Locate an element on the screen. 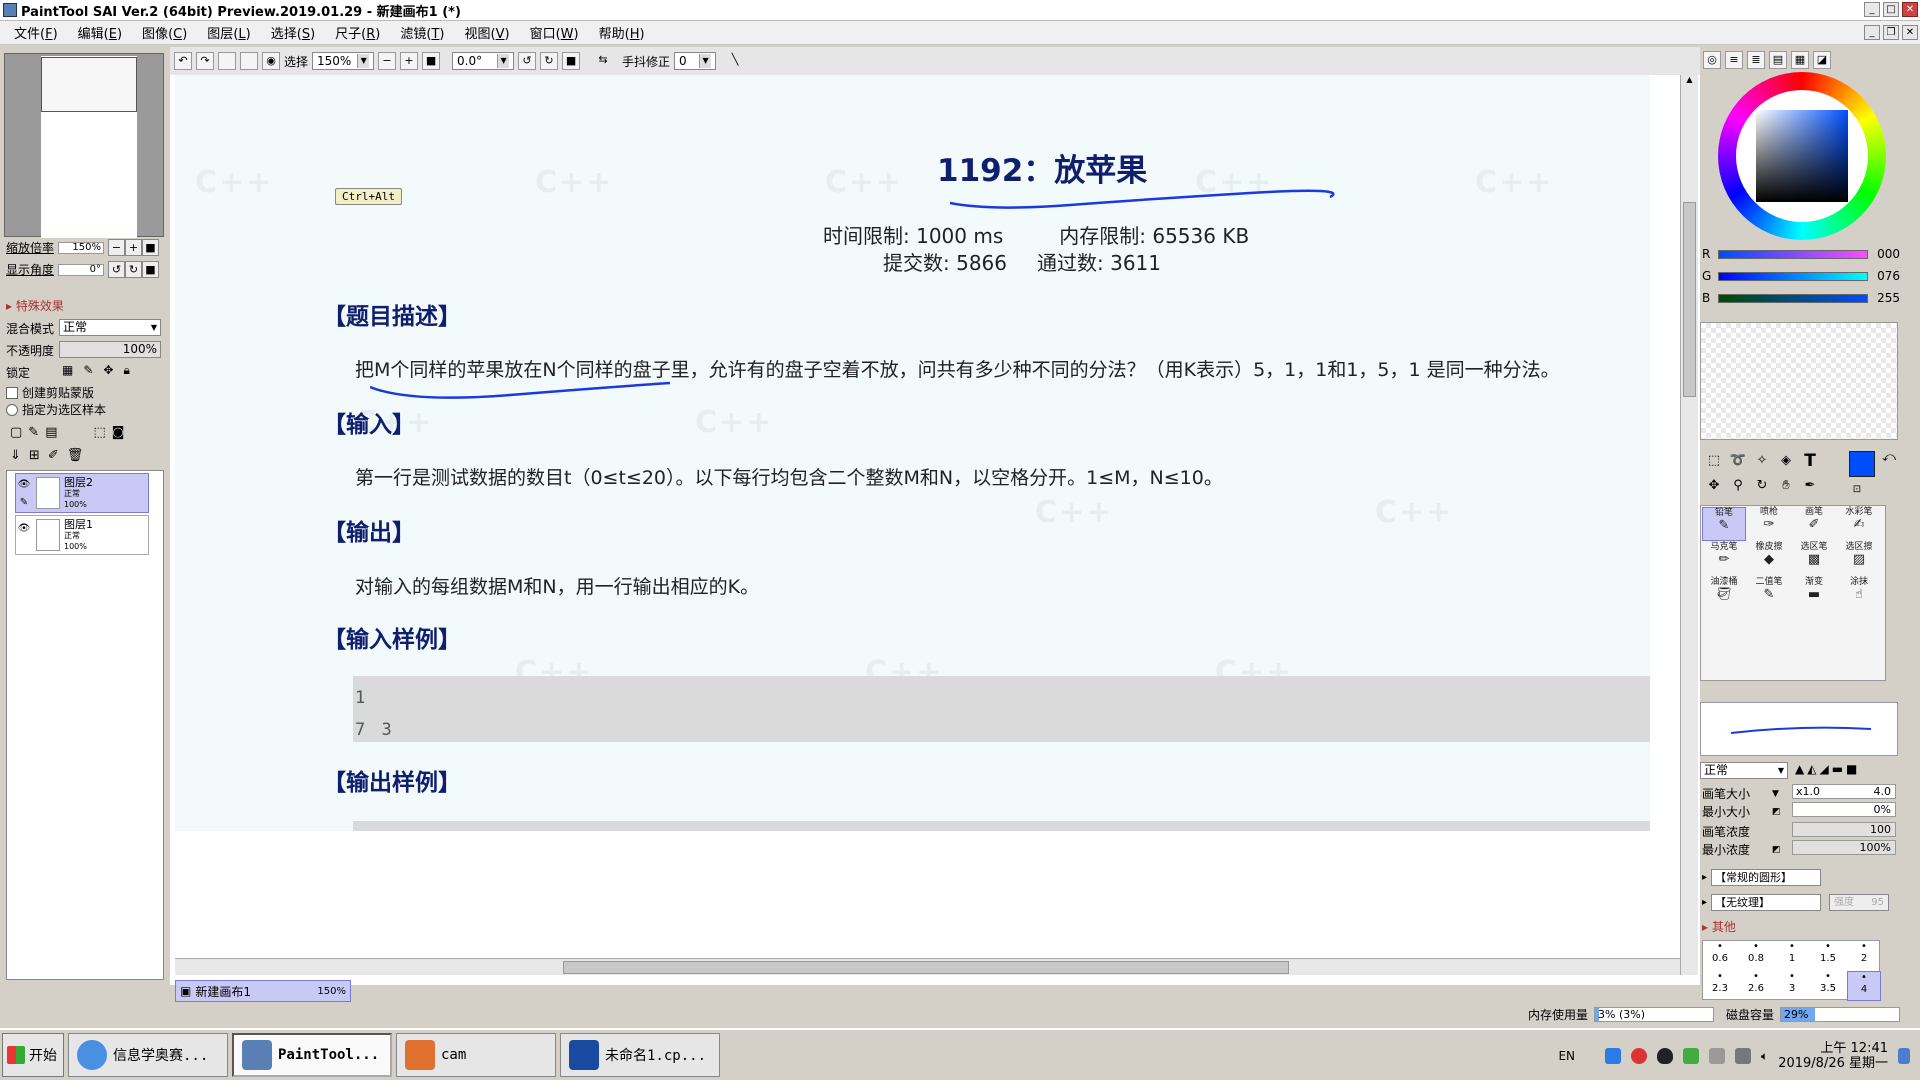  color-wheel is located at coordinates (1802, 156).